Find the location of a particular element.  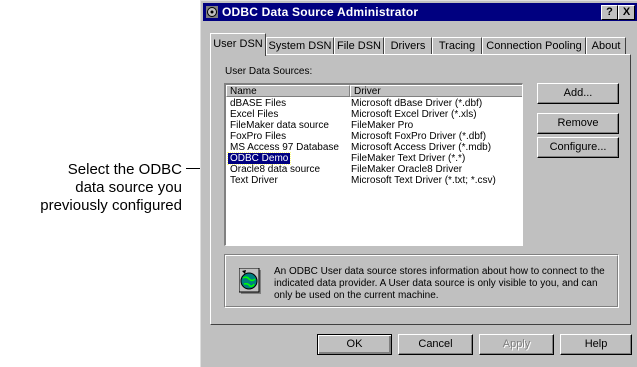

row-driver: Microsoft dBase Driver (*.dbf) is located at coordinates (417, 103).